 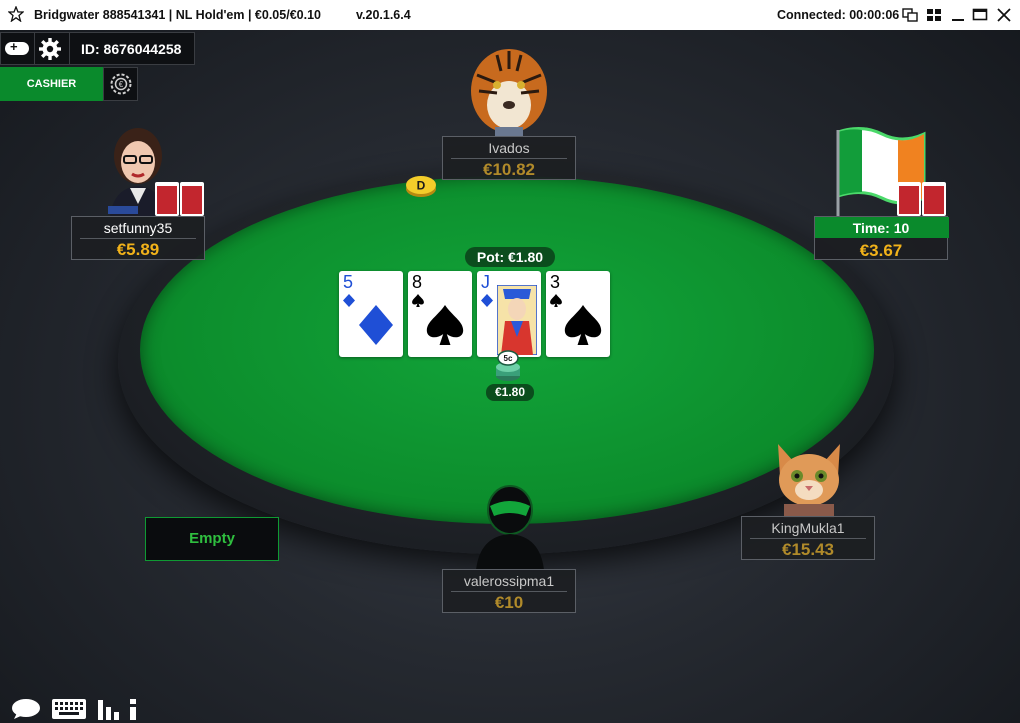 I want to click on card-rank: J, so click(x=485, y=282).